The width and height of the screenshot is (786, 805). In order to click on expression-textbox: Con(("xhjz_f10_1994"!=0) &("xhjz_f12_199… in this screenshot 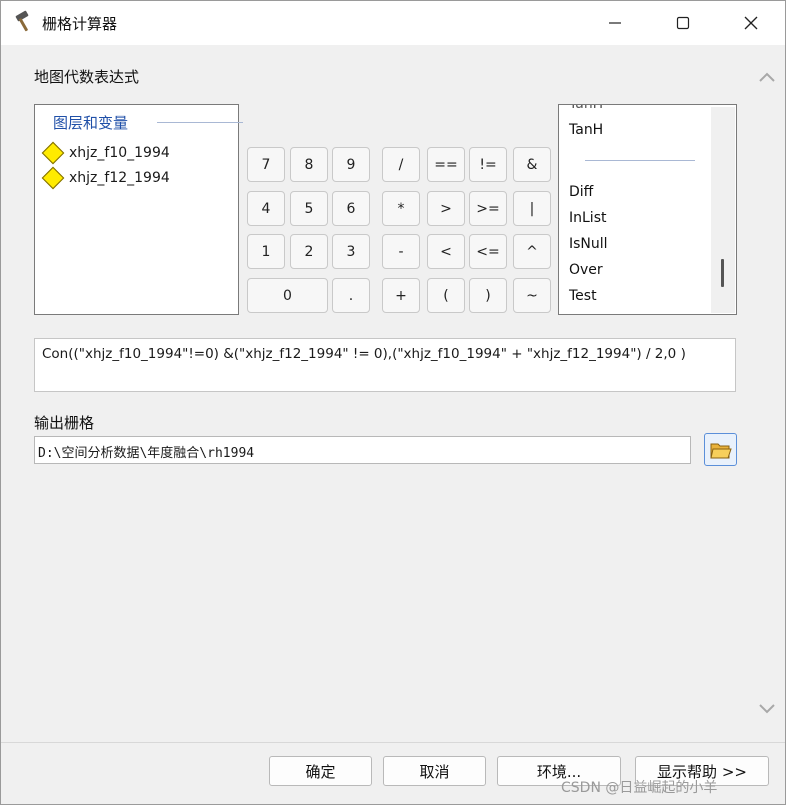, I will do `click(385, 365)`.